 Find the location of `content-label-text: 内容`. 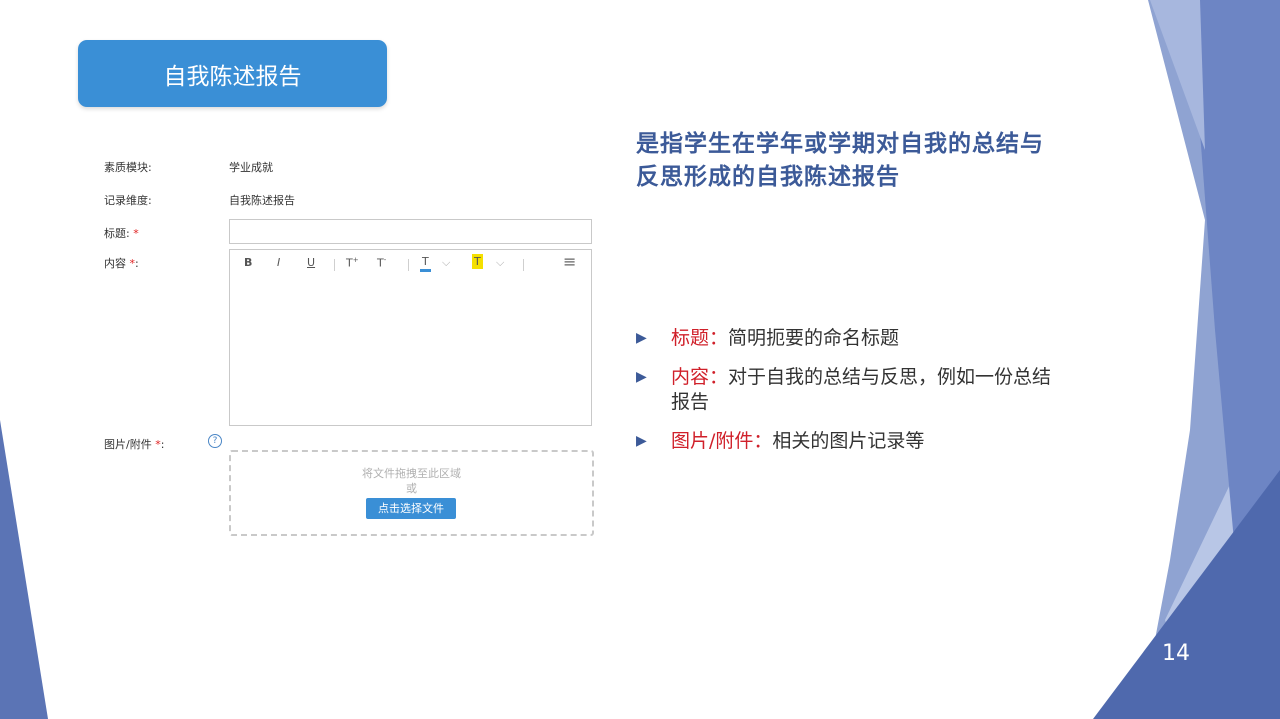

content-label-text: 内容 is located at coordinates (115, 263).